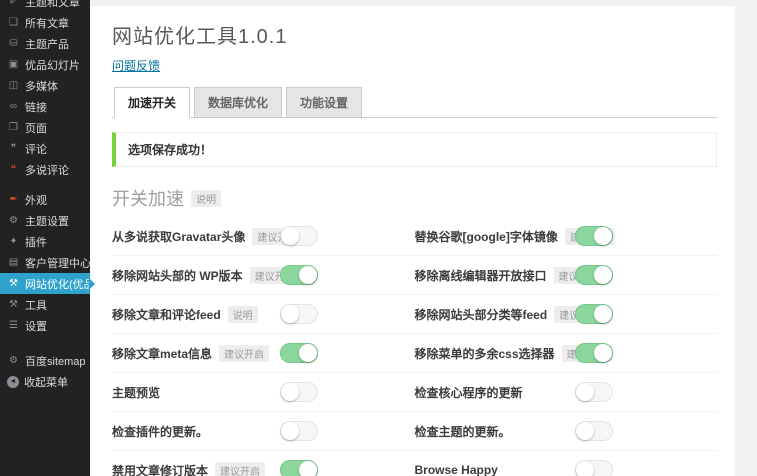  I want to click on sidebar-item-主题设置: ⚙ 主题设置, so click(45, 220).